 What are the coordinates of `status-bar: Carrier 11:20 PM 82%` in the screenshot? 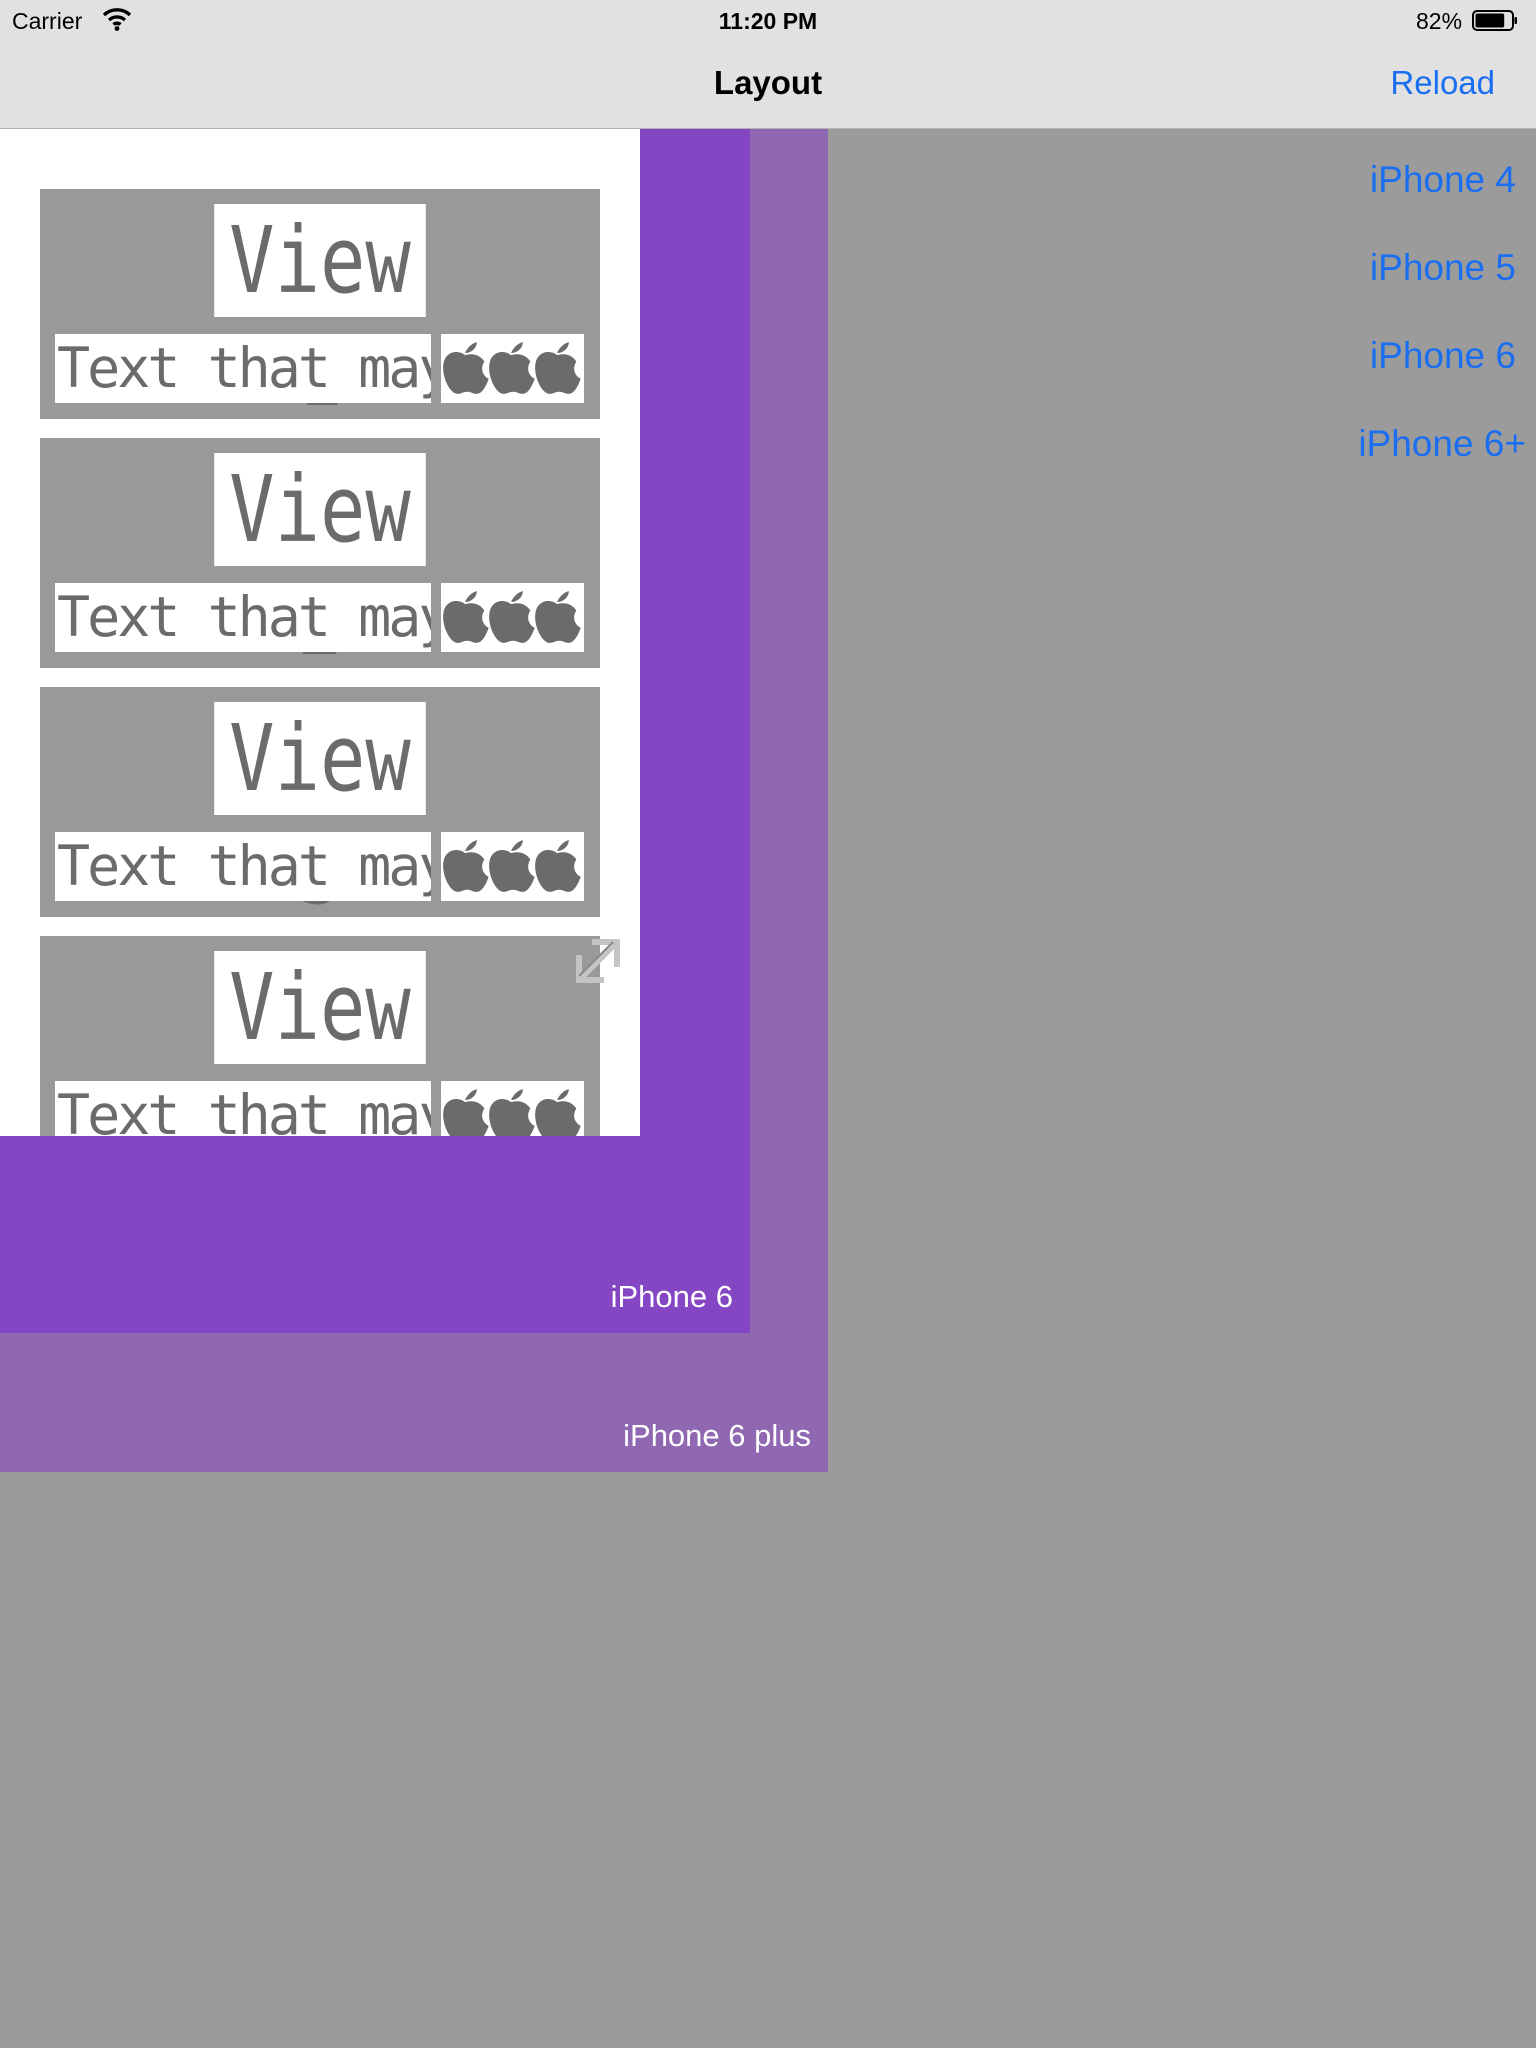 It's located at (768, 20).